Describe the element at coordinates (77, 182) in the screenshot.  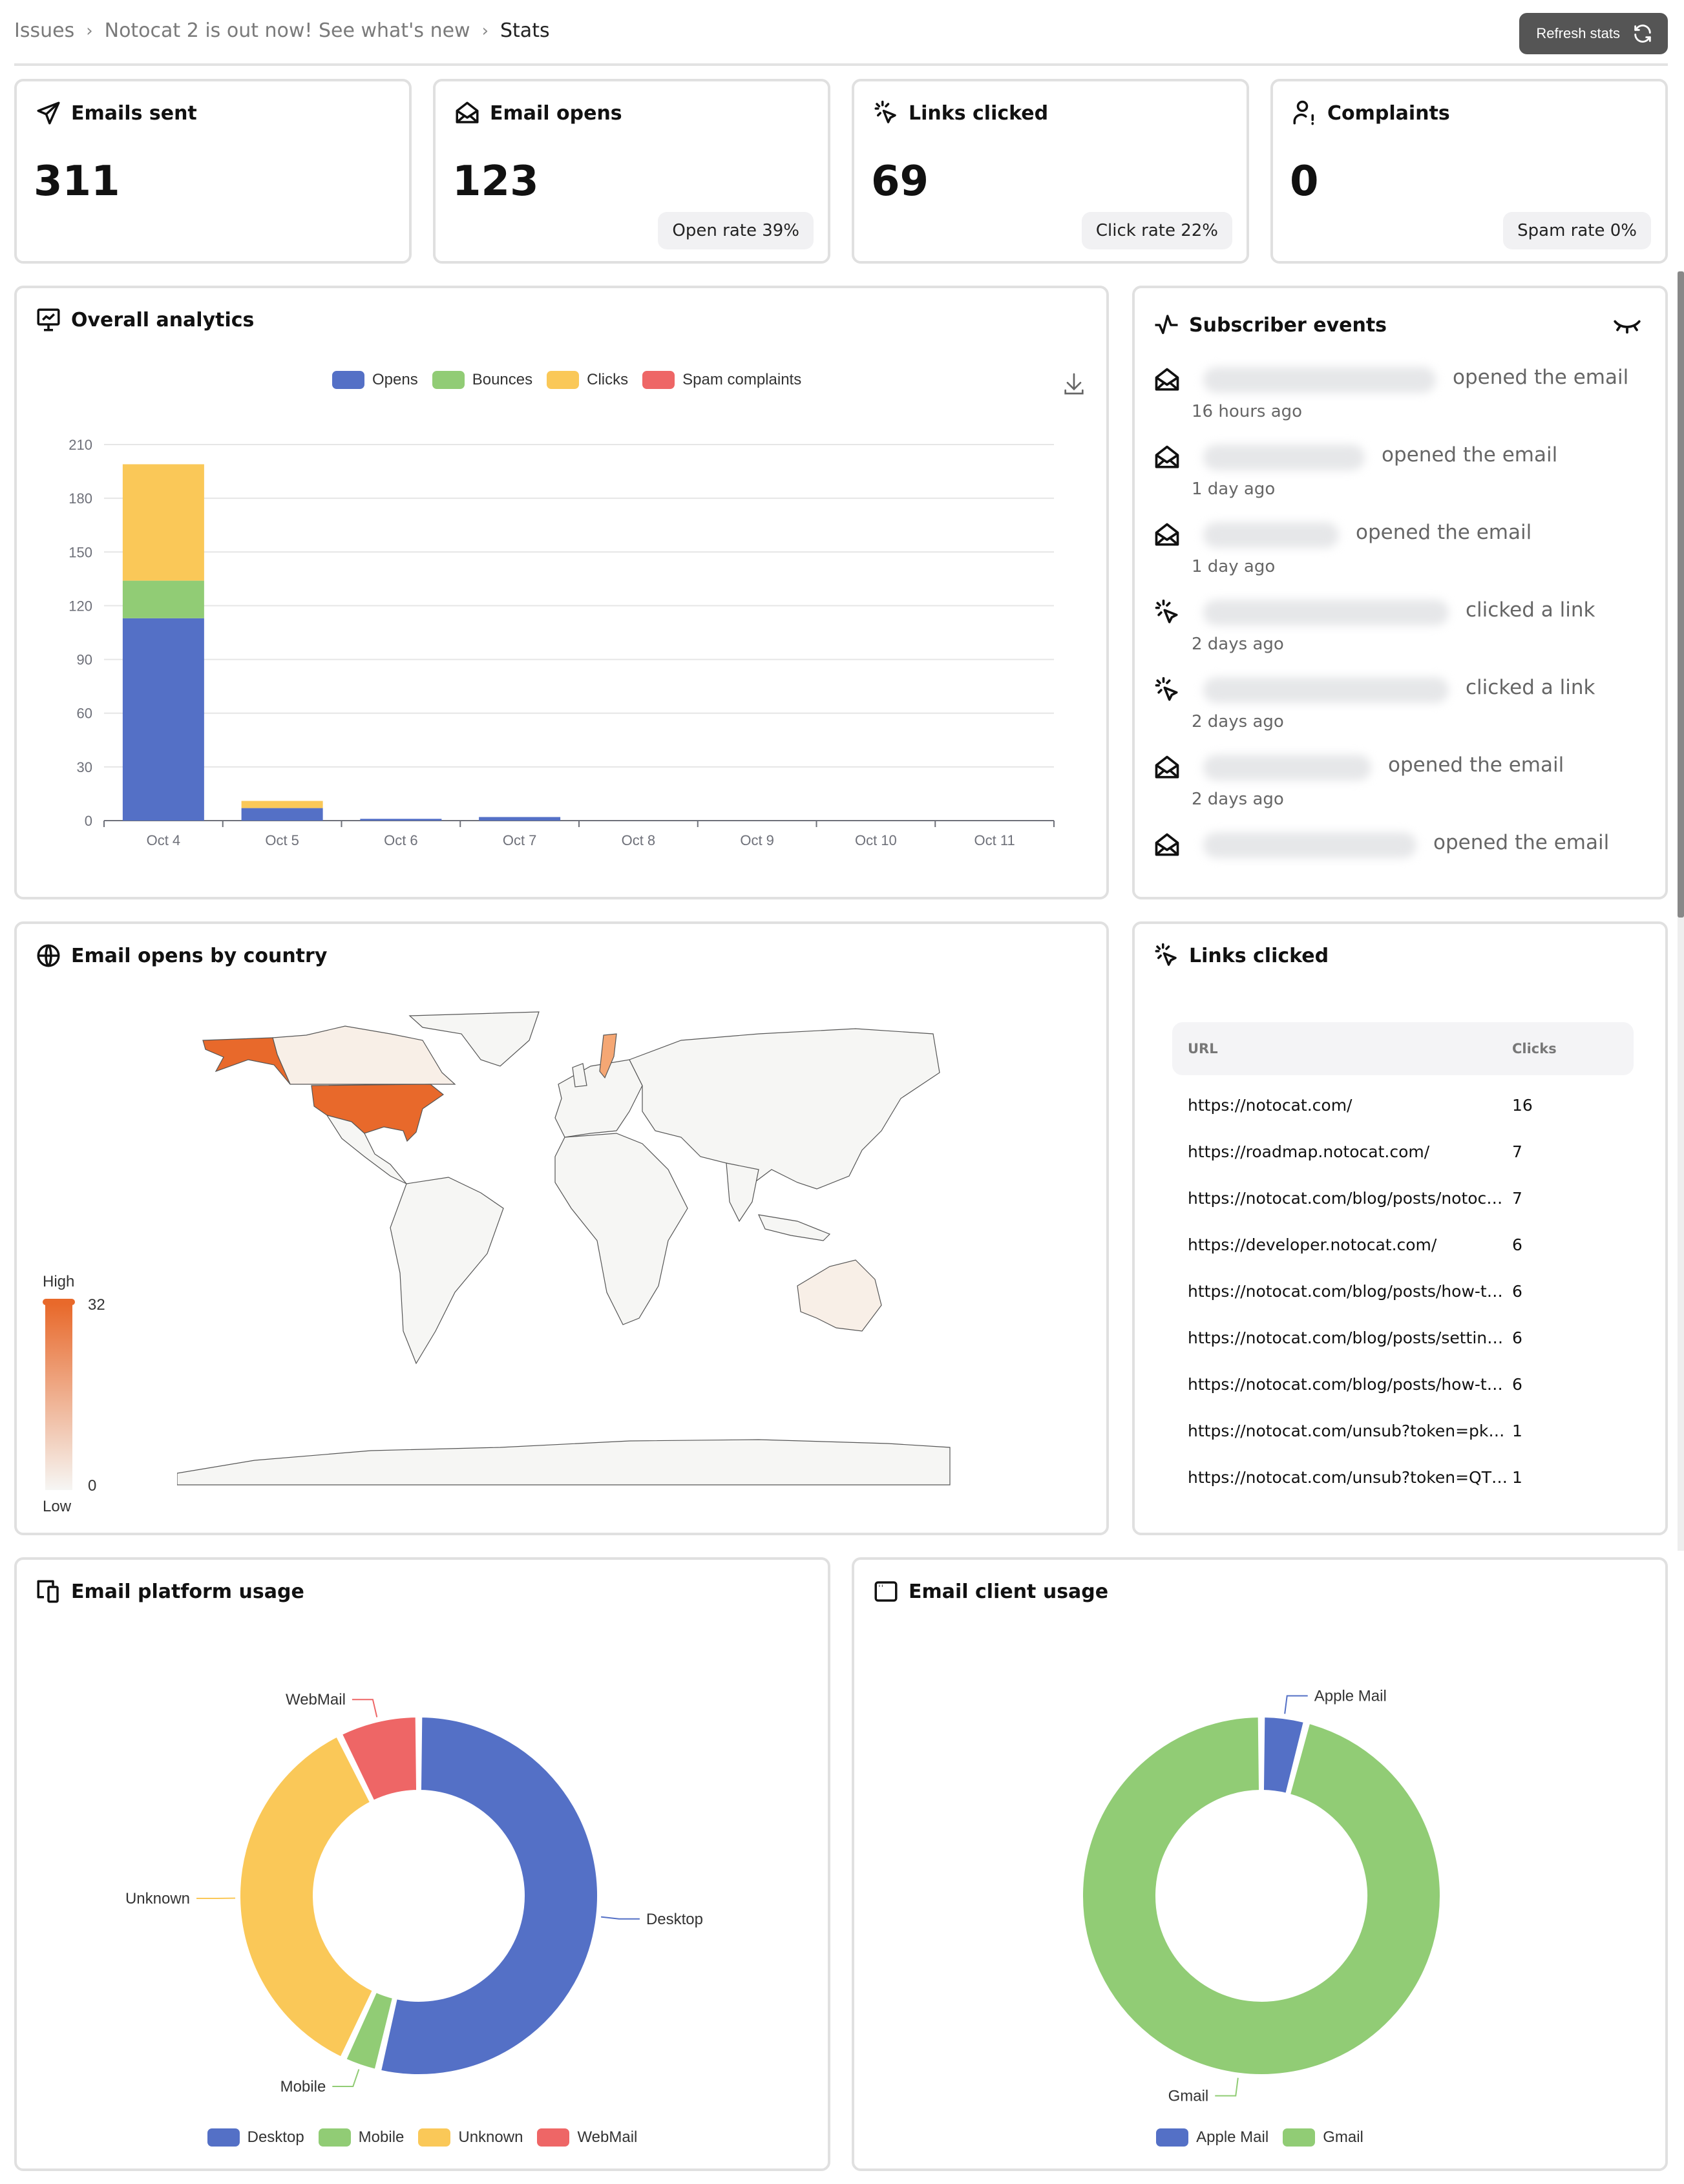
I see `stat-value: 311` at that location.